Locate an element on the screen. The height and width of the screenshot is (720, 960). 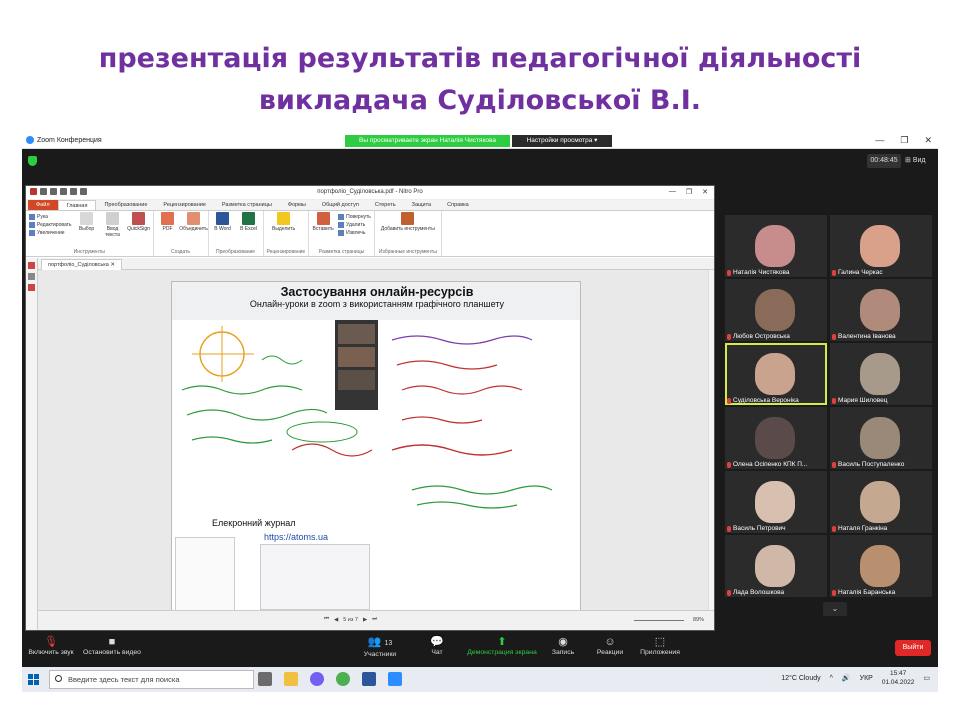
word-taskbar-icon is located at coordinates (369, 679).